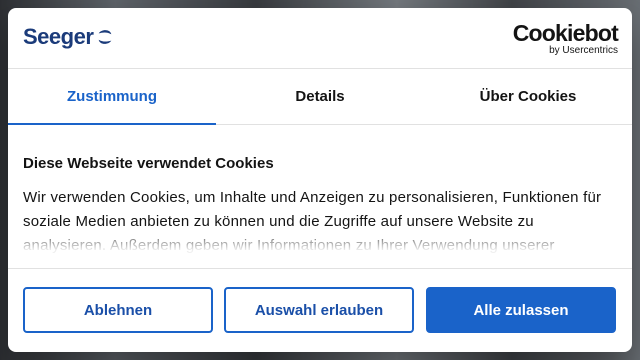  What do you see at coordinates (320, 246) in the screenshot?
I see `text-fade-overlay` at bounding box center [320, 246].